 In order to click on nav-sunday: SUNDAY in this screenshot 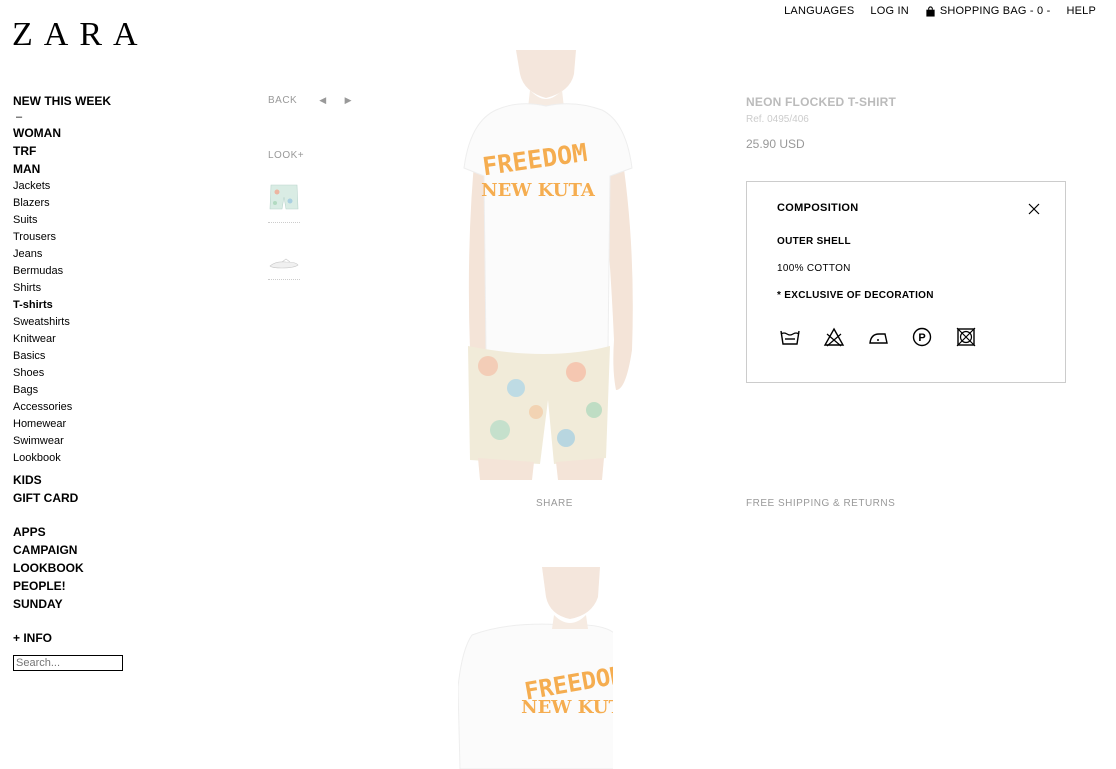, I will do `click(78, 604)`.